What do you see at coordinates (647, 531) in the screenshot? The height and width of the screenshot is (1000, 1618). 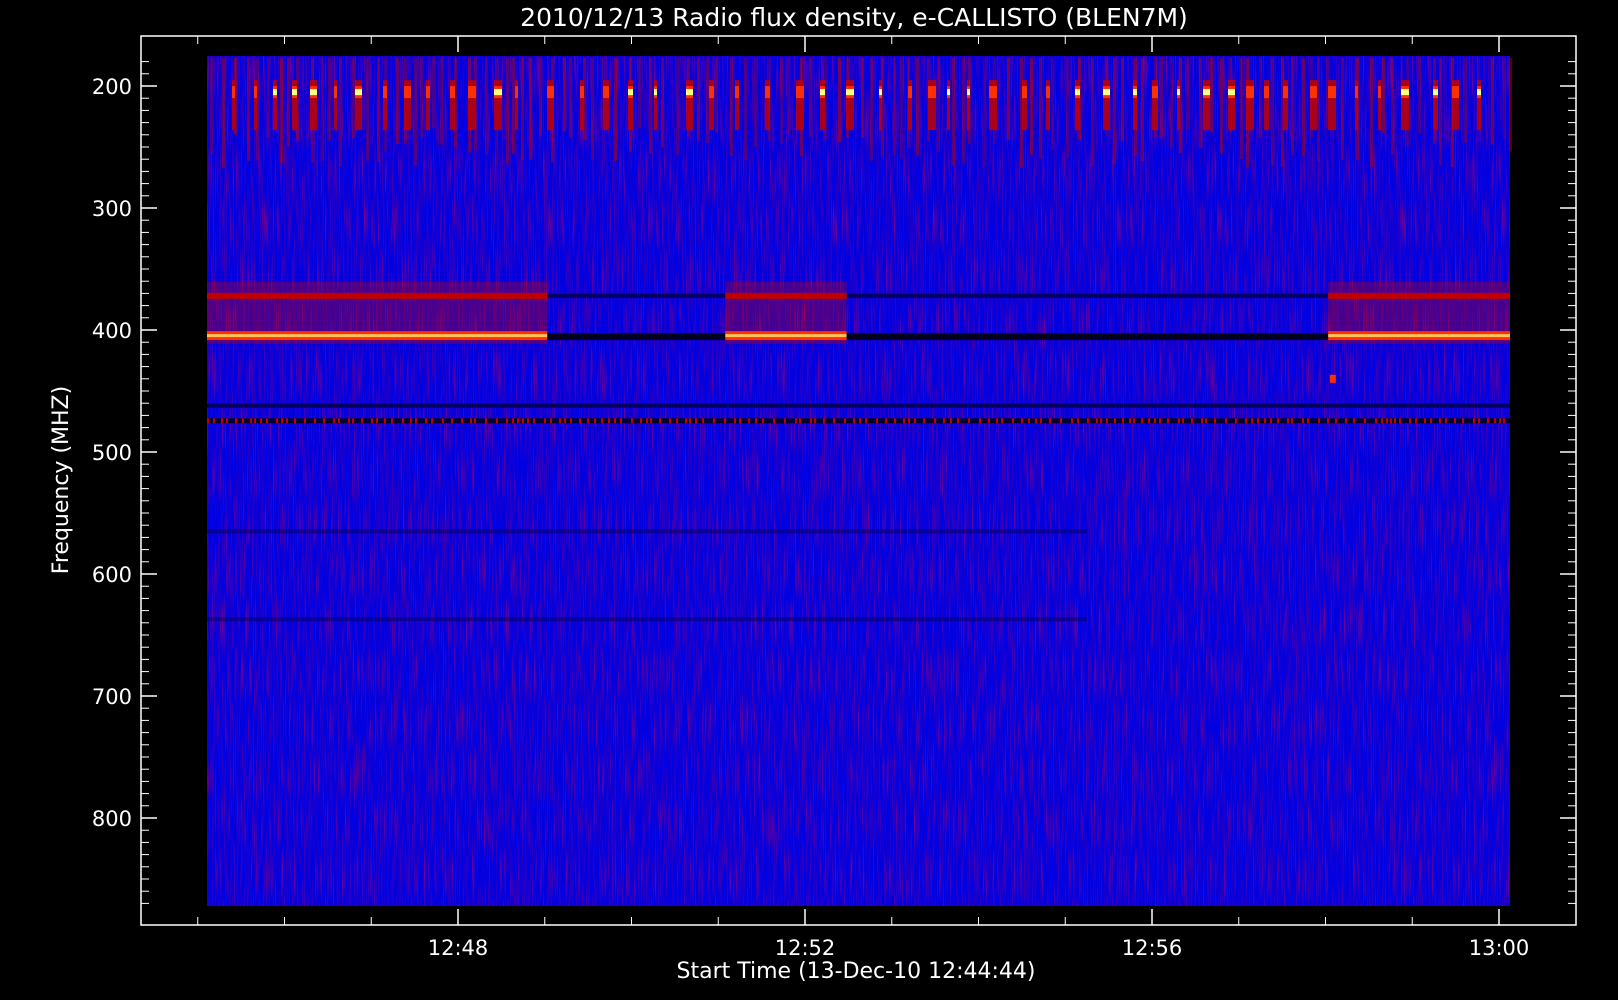 I see `dark-stripe` at bounding box center [647, 531].